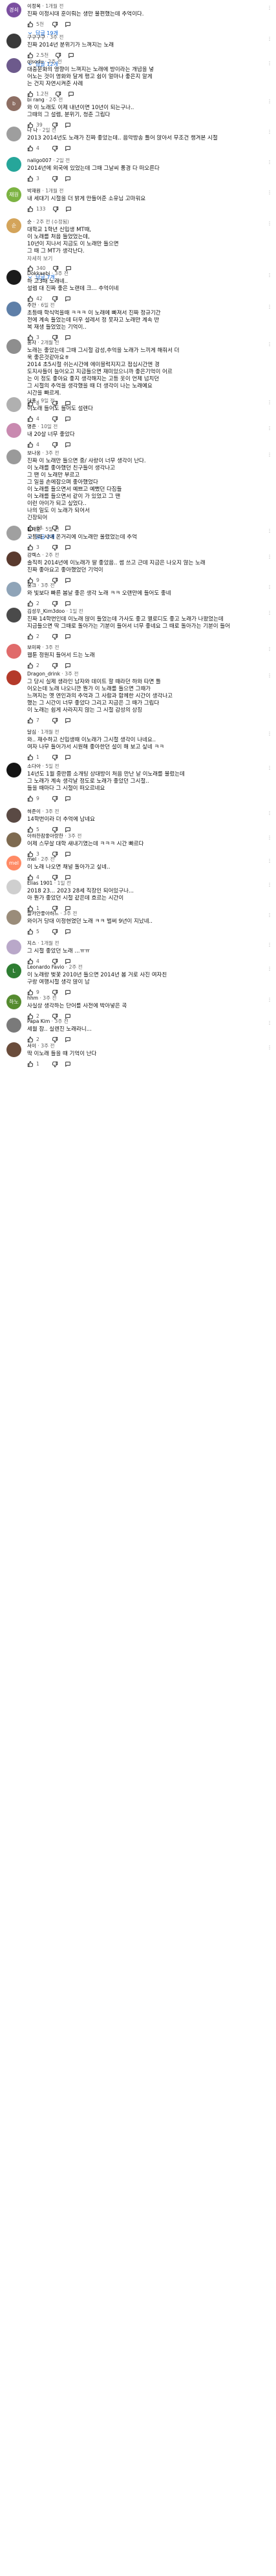 This screenshot has width=276, height=2576. What do you see at coordinates (34, 6) in the screenshot?
I see `comment-author: 이정복` at bounding box center [34, 6].